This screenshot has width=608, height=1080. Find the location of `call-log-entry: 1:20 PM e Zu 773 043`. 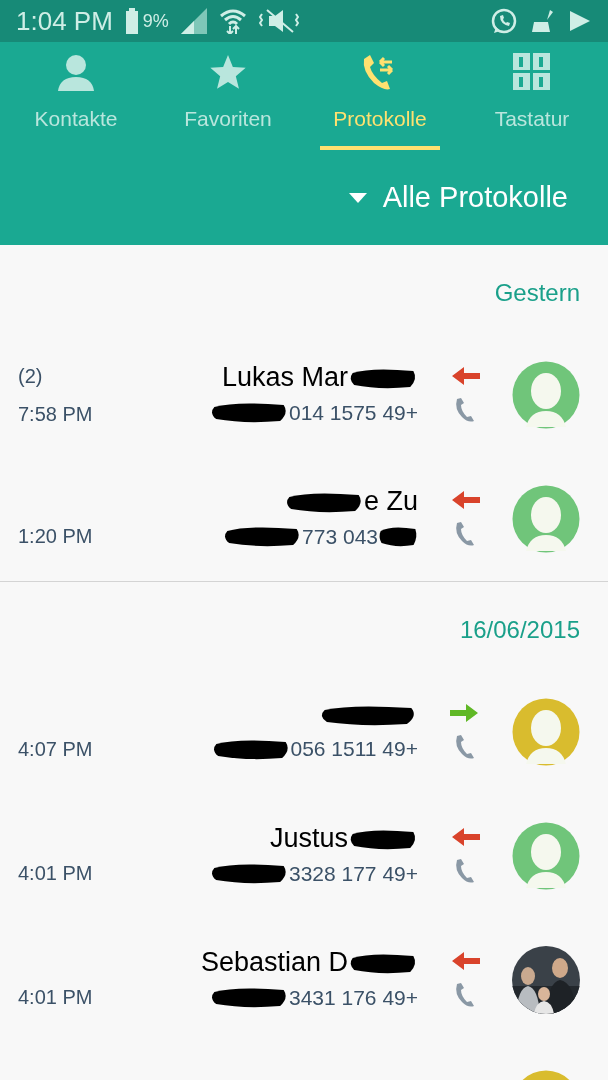

call-log-entry: 1:20 PM e Zu 773 043 is located at coordinates (304, 518).